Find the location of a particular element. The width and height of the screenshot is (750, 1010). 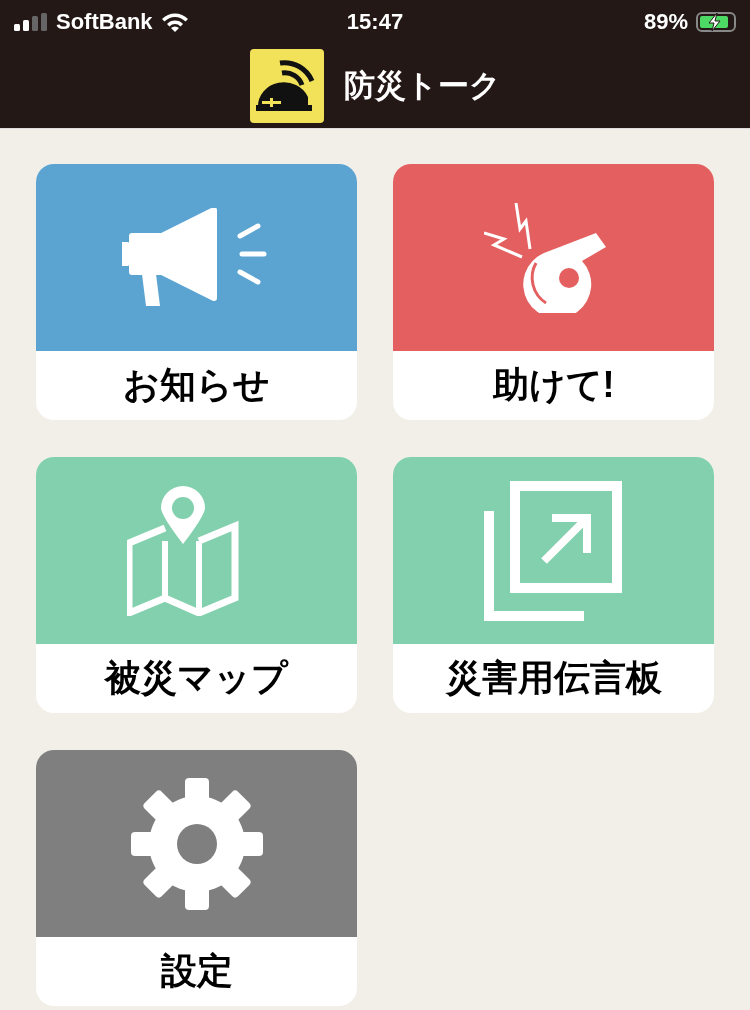

app-title: 防災トーク is located at coordinates (422, 86).